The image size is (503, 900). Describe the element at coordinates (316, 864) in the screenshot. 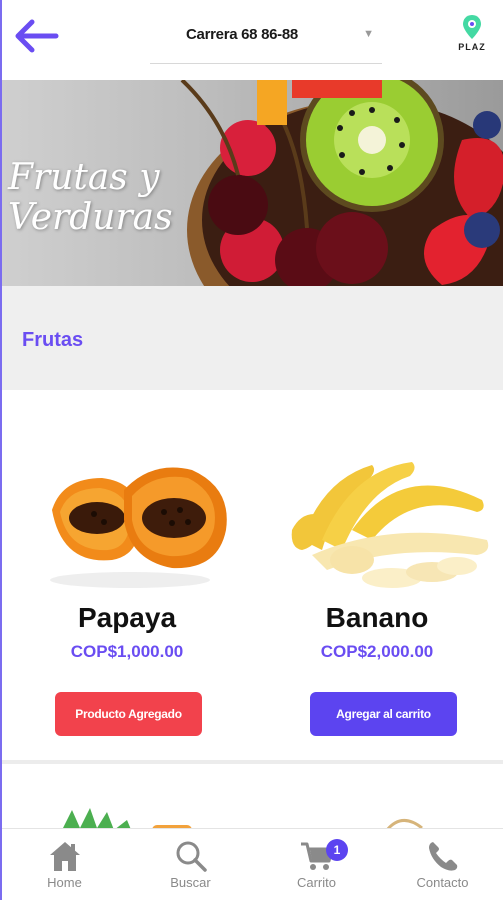

I see `nav-cart: 1 Carrito` at that location.